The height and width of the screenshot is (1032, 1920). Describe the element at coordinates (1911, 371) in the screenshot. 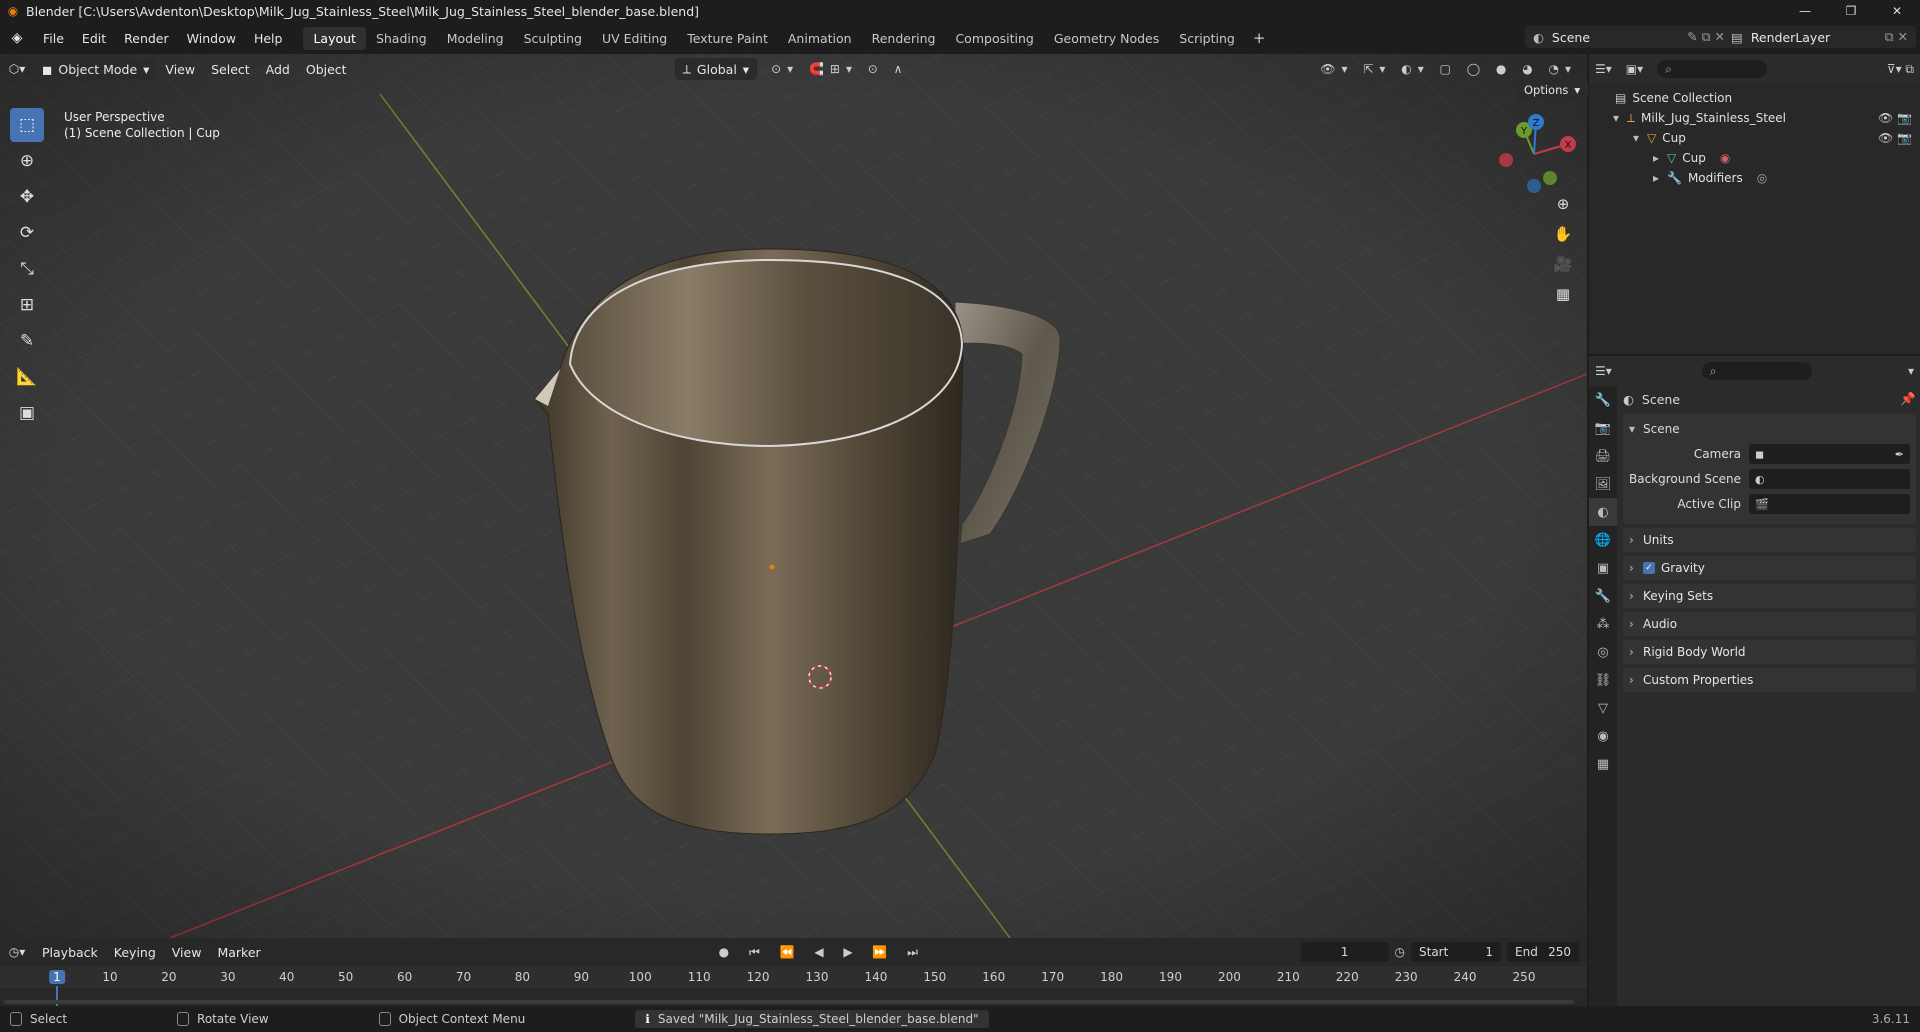

I see `chevron-down-icon: ▾` at that location.